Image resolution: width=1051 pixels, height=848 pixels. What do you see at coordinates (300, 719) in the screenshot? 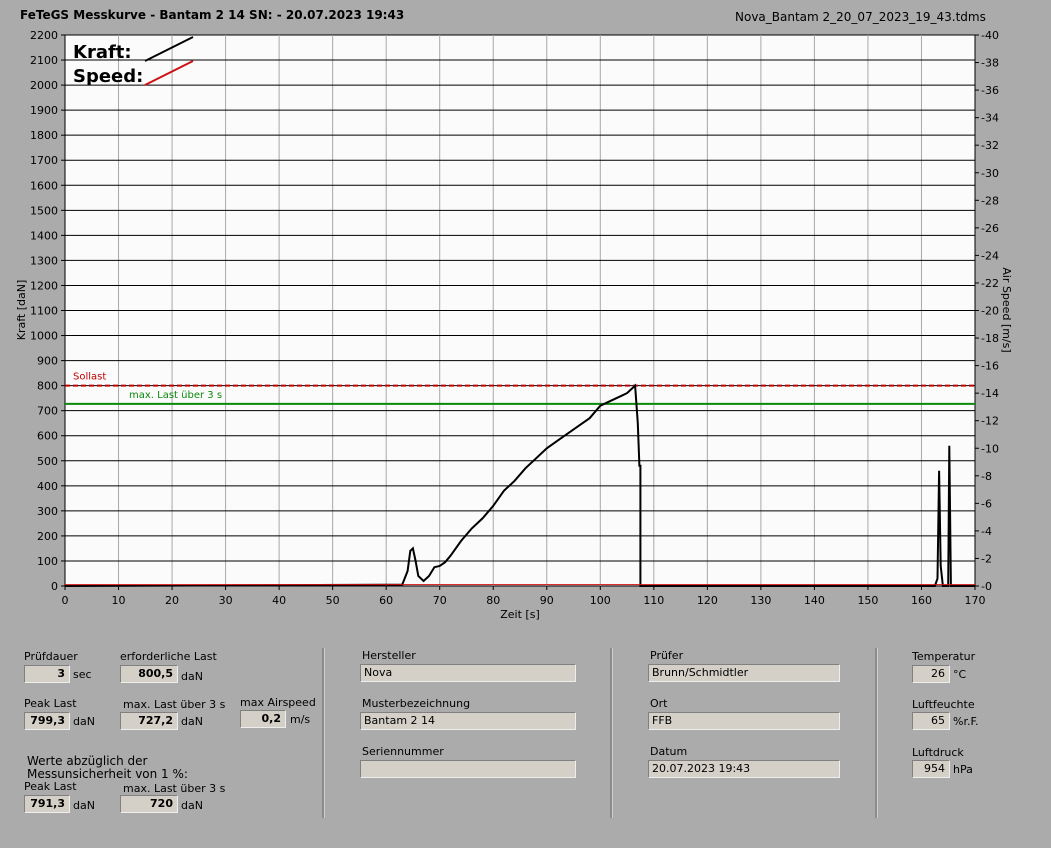
I see `max-airspeed-unit: m/s` at bounding box center [300, 719].